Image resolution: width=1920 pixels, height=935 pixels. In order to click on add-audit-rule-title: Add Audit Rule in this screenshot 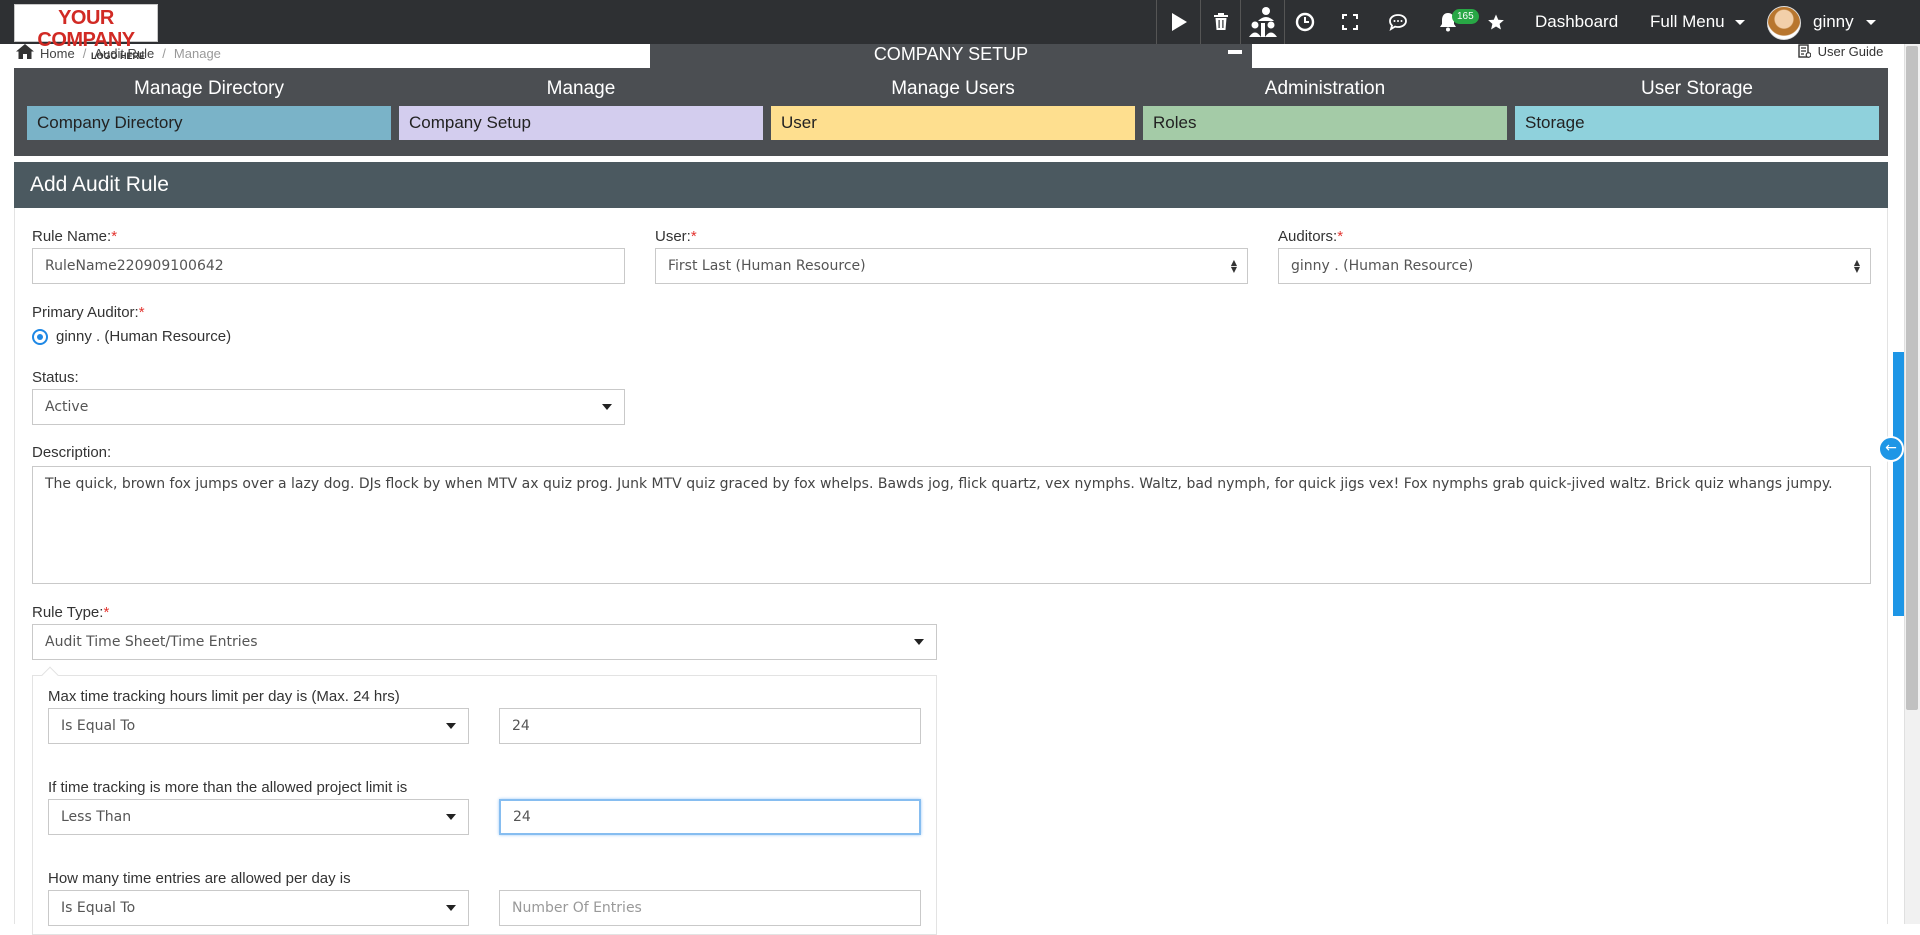, I will do `click(951, 185)`.